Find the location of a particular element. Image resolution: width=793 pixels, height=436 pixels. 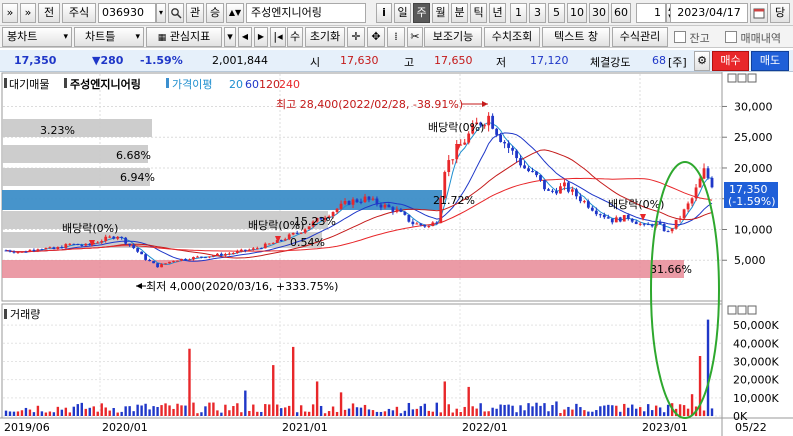

date-tick-label: 2021/01 is located at coordinates (305, 427).